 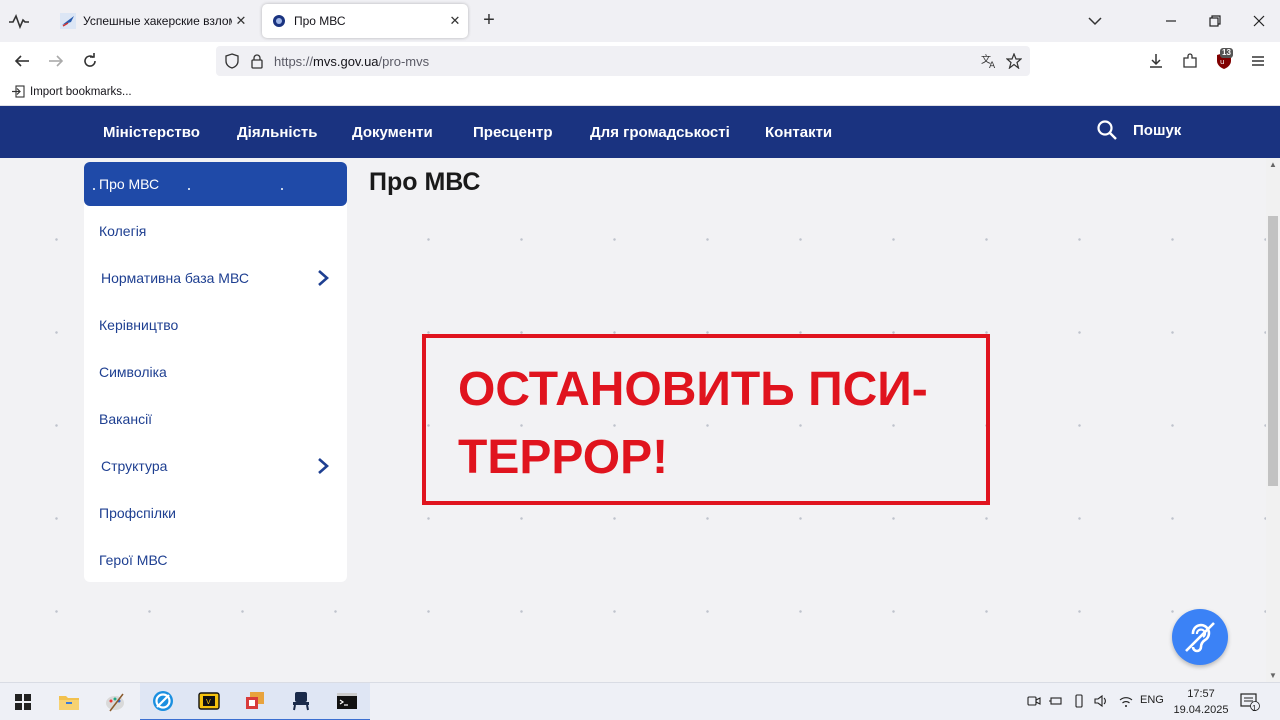 I want to click on search-icon, so click(x=1107, y=130).